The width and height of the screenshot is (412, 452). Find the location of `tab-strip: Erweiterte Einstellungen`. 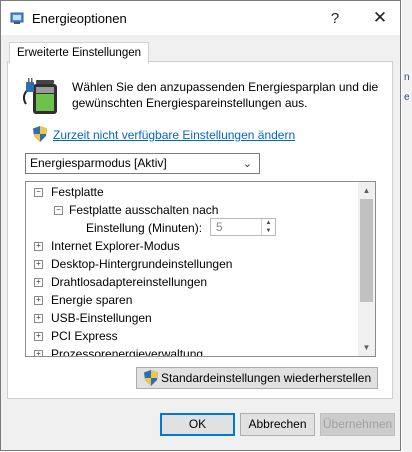

tab-strip: Erweiterte Einstellungen is located at coordinates (200, 49).